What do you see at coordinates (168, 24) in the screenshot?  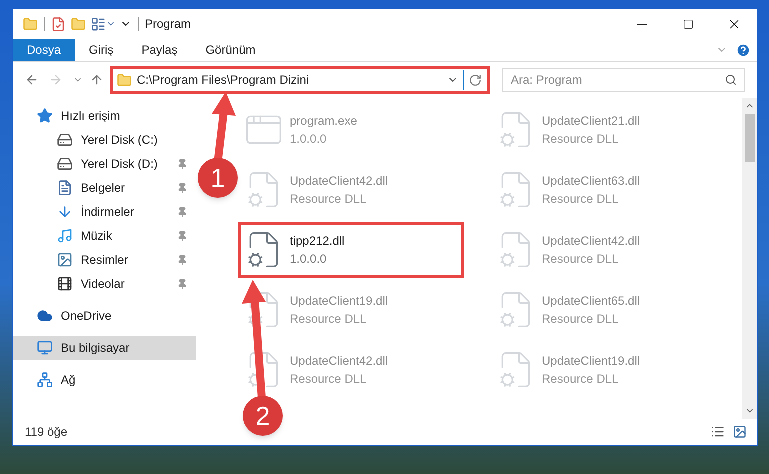 I see `window-title: Program` at bounding box center [168, 24].